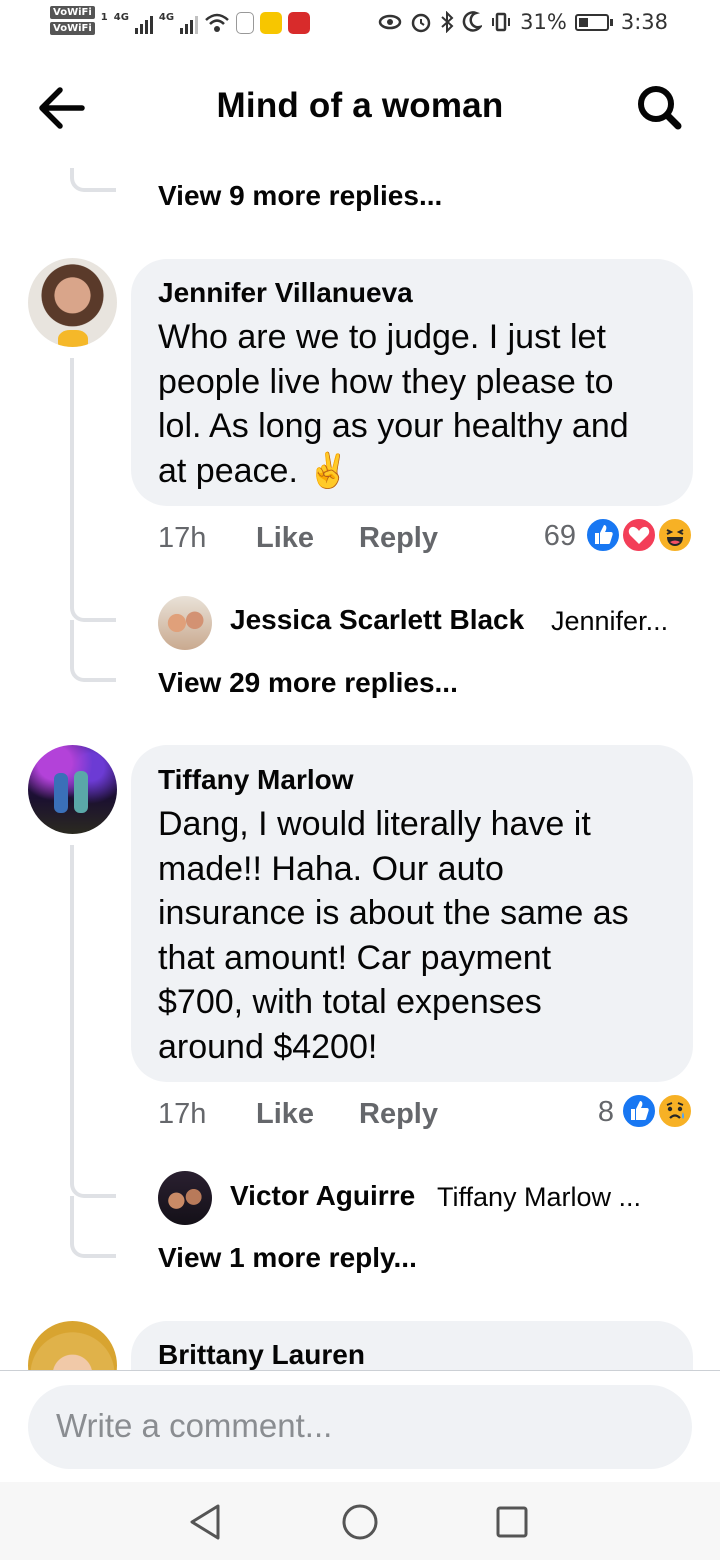 The width and height of the screenshot is (720, 1560). Describe the element at coordinates (377, 620) in the screenshot. I see `reply-author: Jessica Scarlett Black` at that location.